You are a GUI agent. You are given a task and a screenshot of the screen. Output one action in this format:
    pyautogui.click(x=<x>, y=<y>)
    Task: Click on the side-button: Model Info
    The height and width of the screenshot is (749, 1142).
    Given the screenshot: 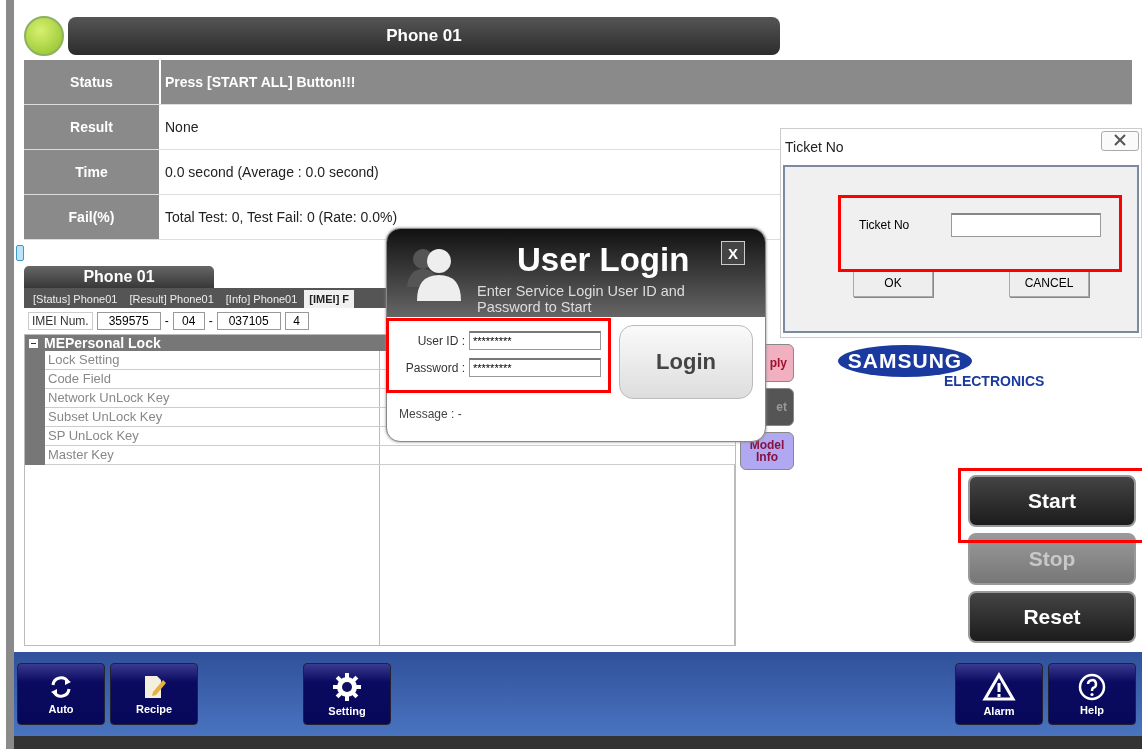 What is the action you would take?
    pyautogui.click(x=767, y=451)
    